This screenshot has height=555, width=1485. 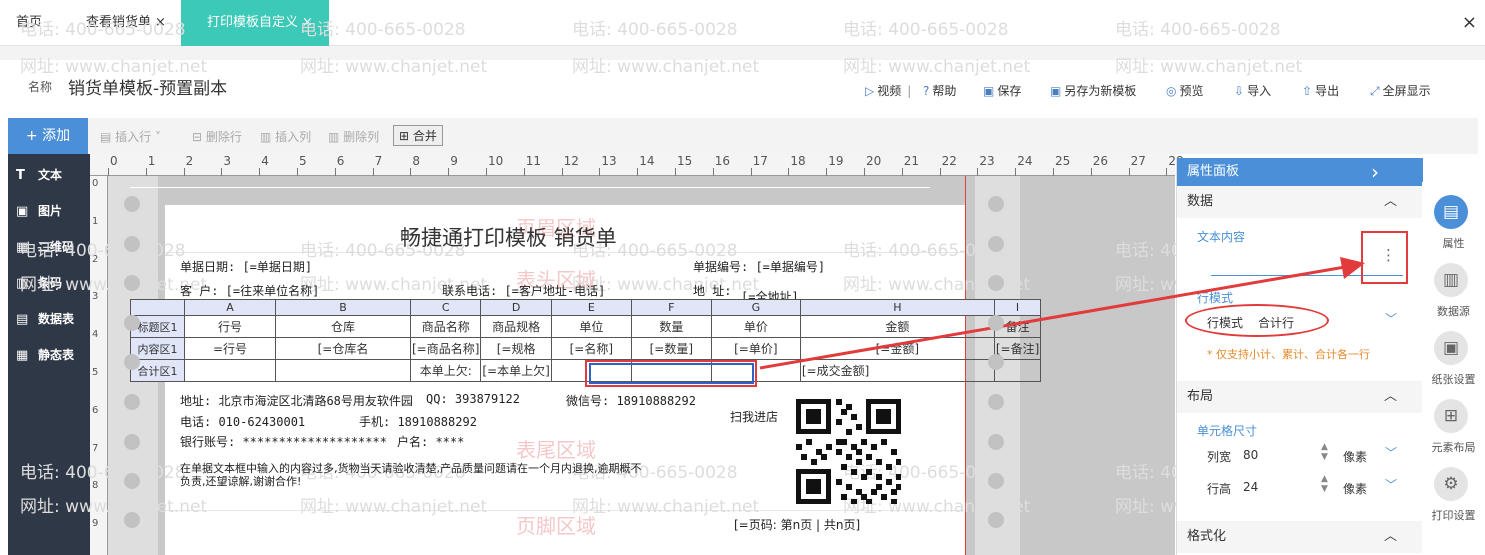 I want to click on footer-page-number: [=页码: 第n页 | 共n页], so click(x=797, y=524).